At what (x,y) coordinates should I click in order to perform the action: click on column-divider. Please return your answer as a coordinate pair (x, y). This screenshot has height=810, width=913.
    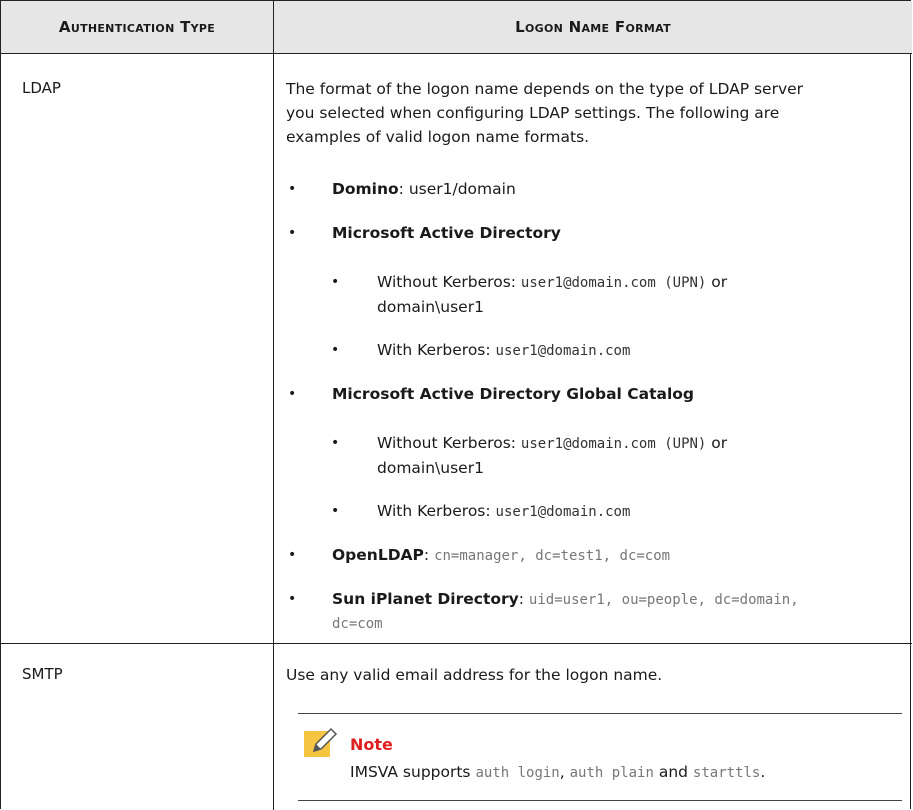
    Looking at the image, I should click on (273, 432).